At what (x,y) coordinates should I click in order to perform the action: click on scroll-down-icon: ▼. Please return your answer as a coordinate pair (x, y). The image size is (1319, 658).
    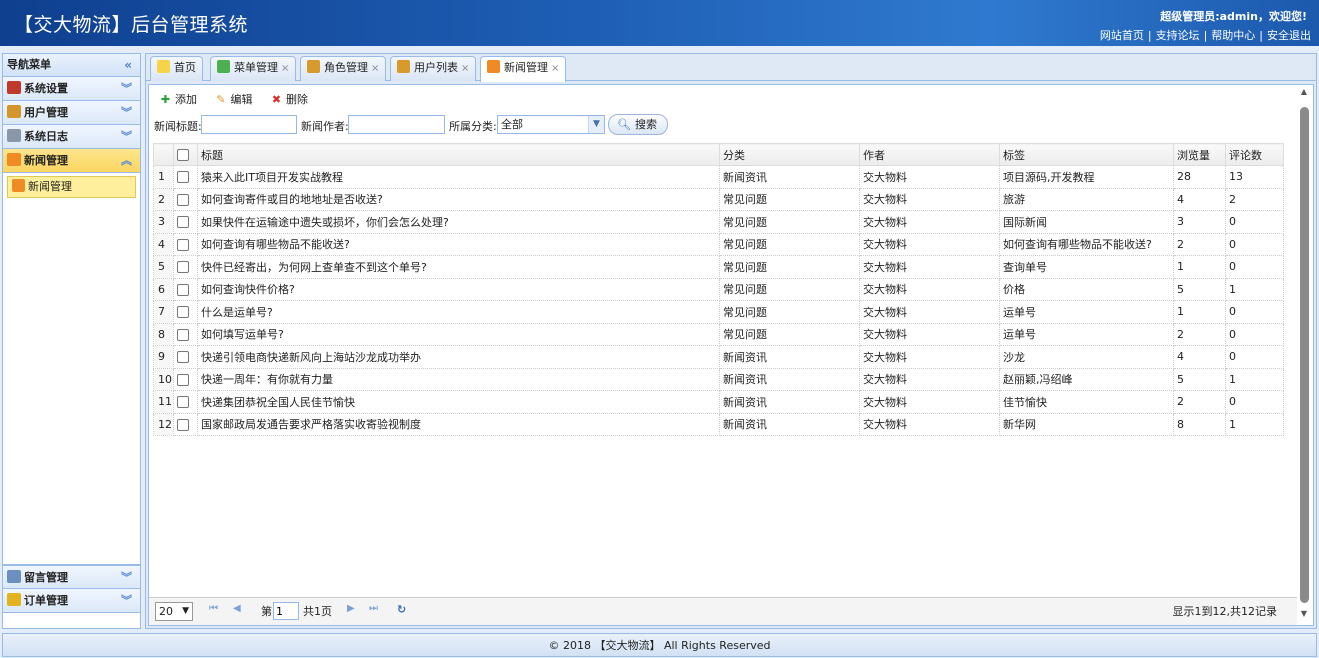
    Looking at the image, I should click on (1304, 616).